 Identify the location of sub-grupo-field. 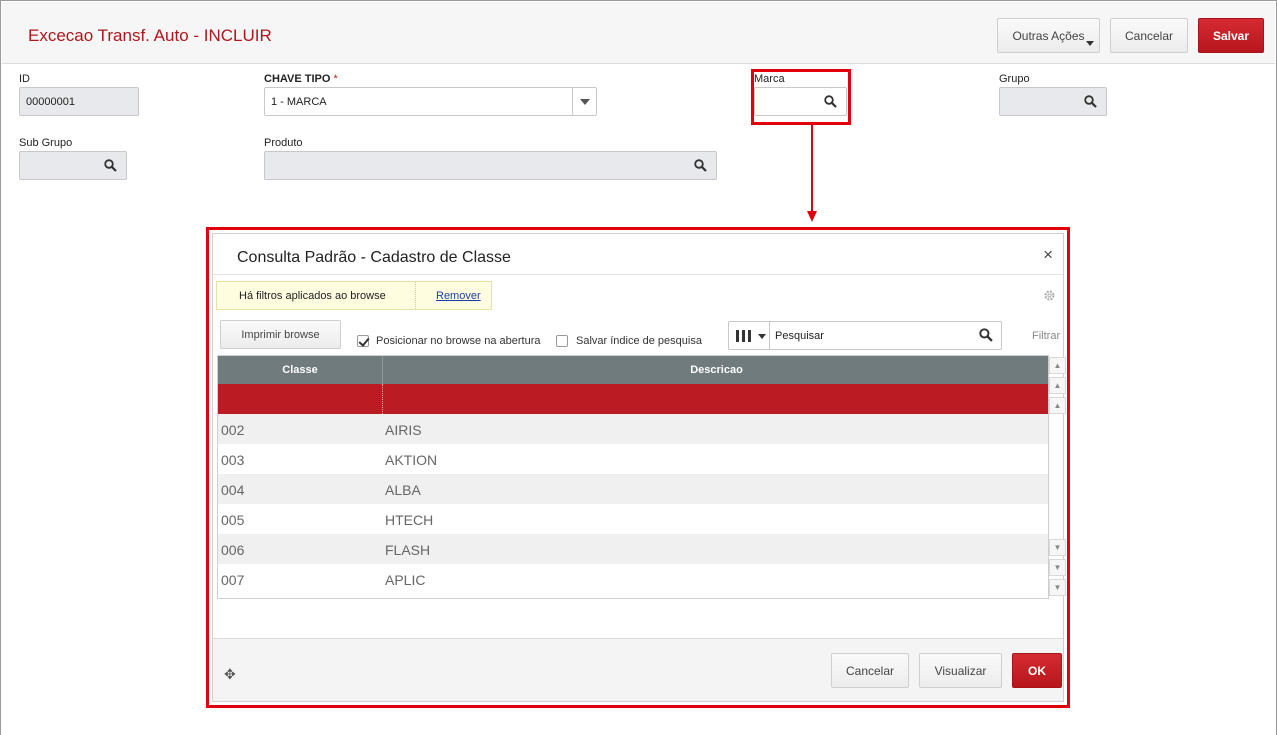
(73, 165).